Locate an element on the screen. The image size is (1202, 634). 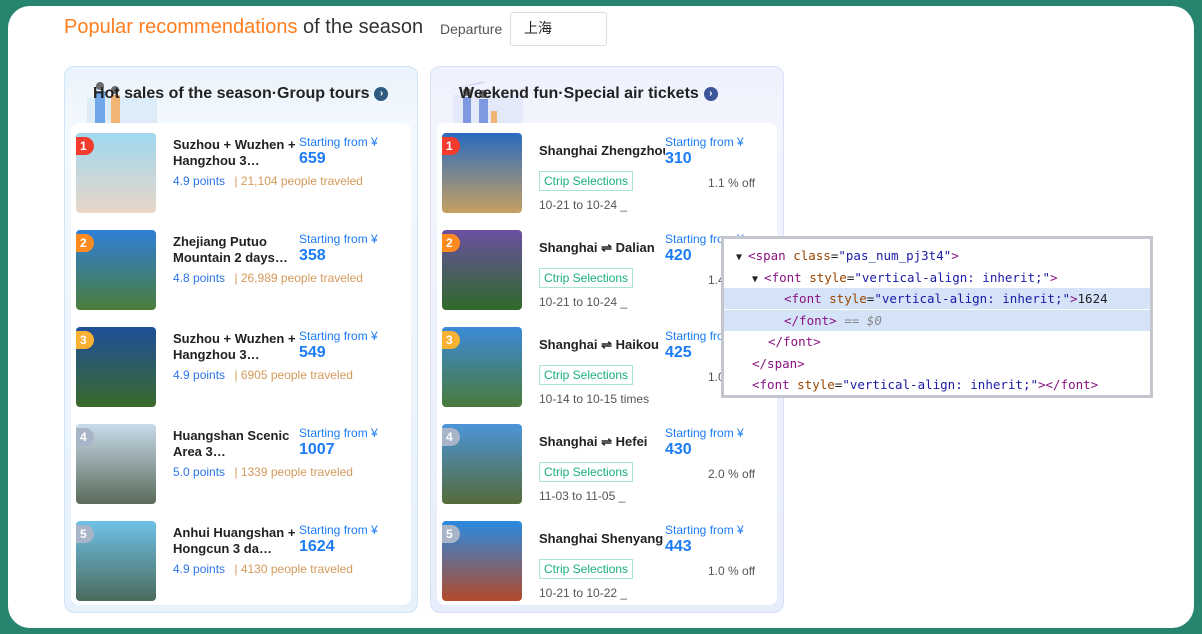
price: 420 is located at coordinates (678, 255).